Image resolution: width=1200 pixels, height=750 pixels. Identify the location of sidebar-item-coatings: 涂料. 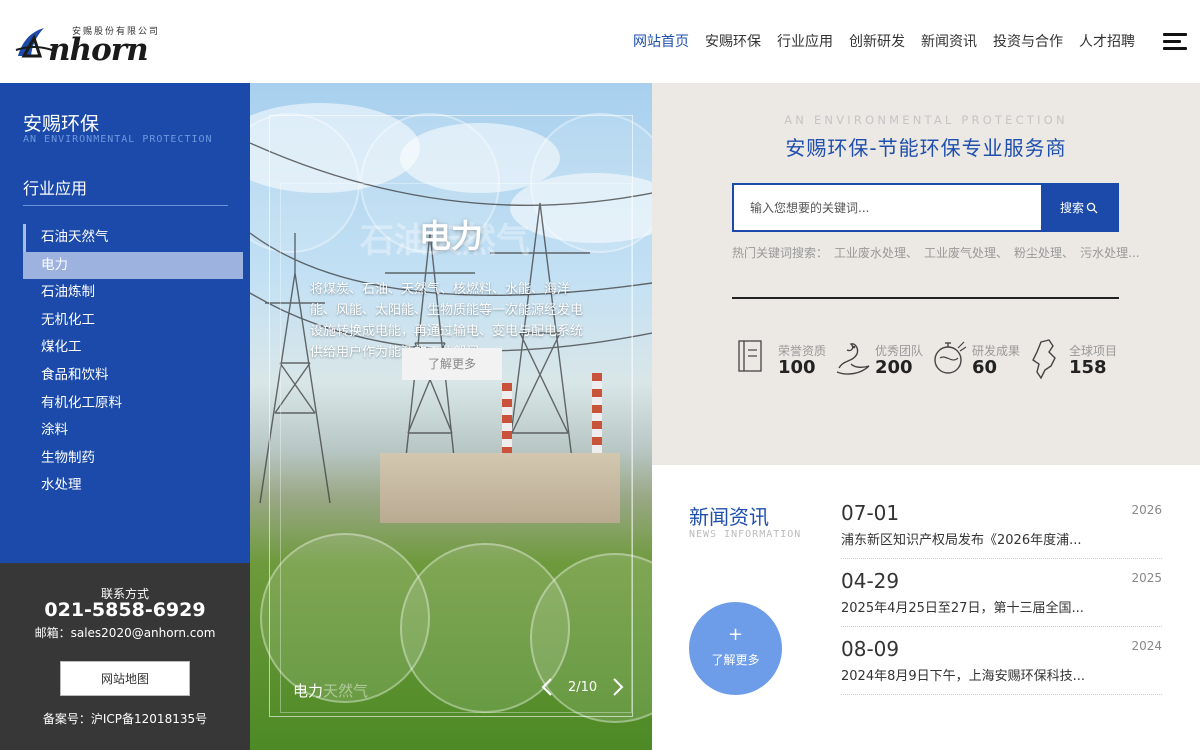
(133, 431).